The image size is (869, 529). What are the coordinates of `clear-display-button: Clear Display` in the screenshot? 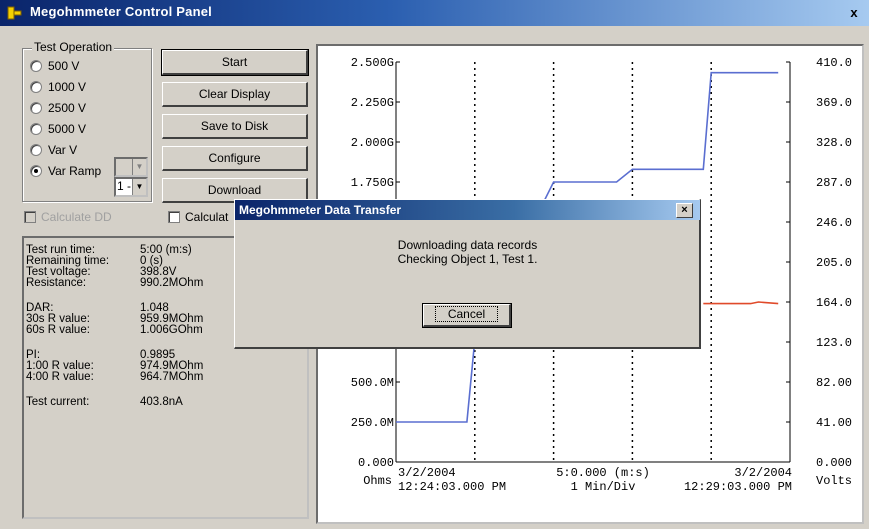 It's located at (235, 94).